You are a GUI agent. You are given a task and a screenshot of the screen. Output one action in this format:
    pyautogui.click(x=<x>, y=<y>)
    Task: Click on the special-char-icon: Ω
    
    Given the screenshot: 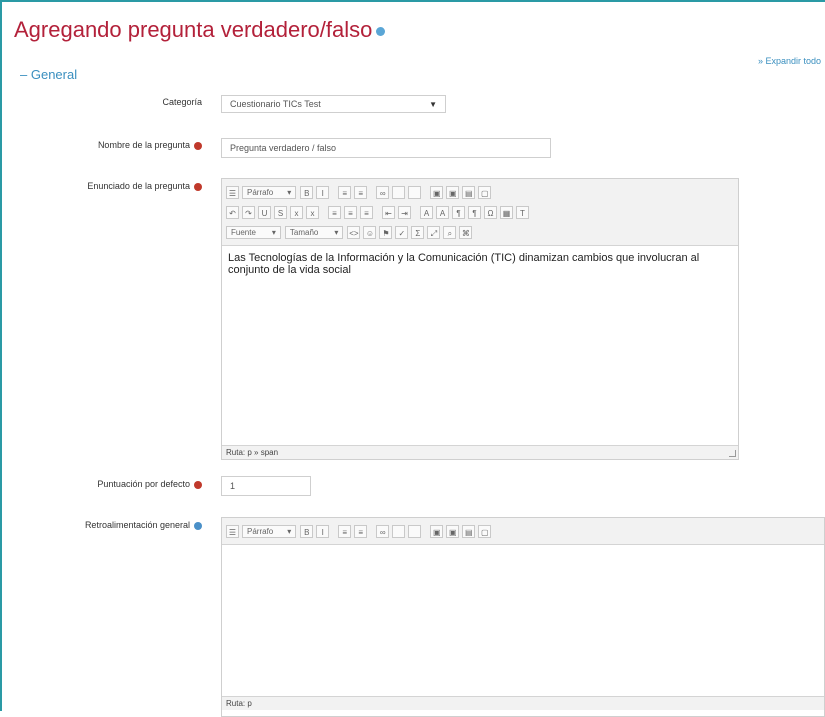 What is the action you would take?
    pyautogui.click(x=490, y=212)
    